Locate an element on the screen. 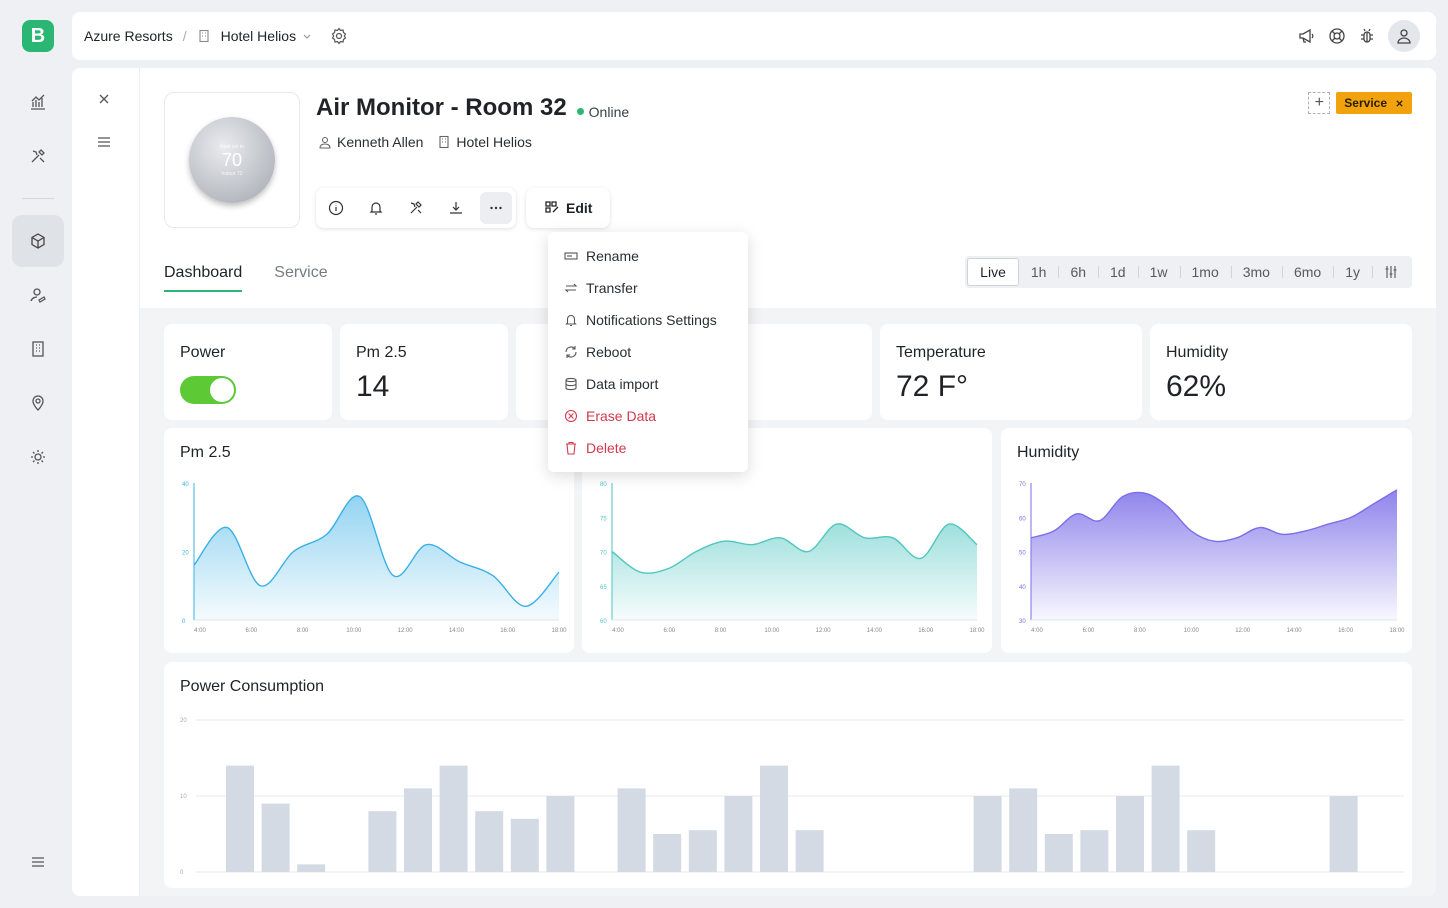 The width and height of the screenshot is (1448, 908). y-tick-label: 0 is located at coordinates (182, 873).